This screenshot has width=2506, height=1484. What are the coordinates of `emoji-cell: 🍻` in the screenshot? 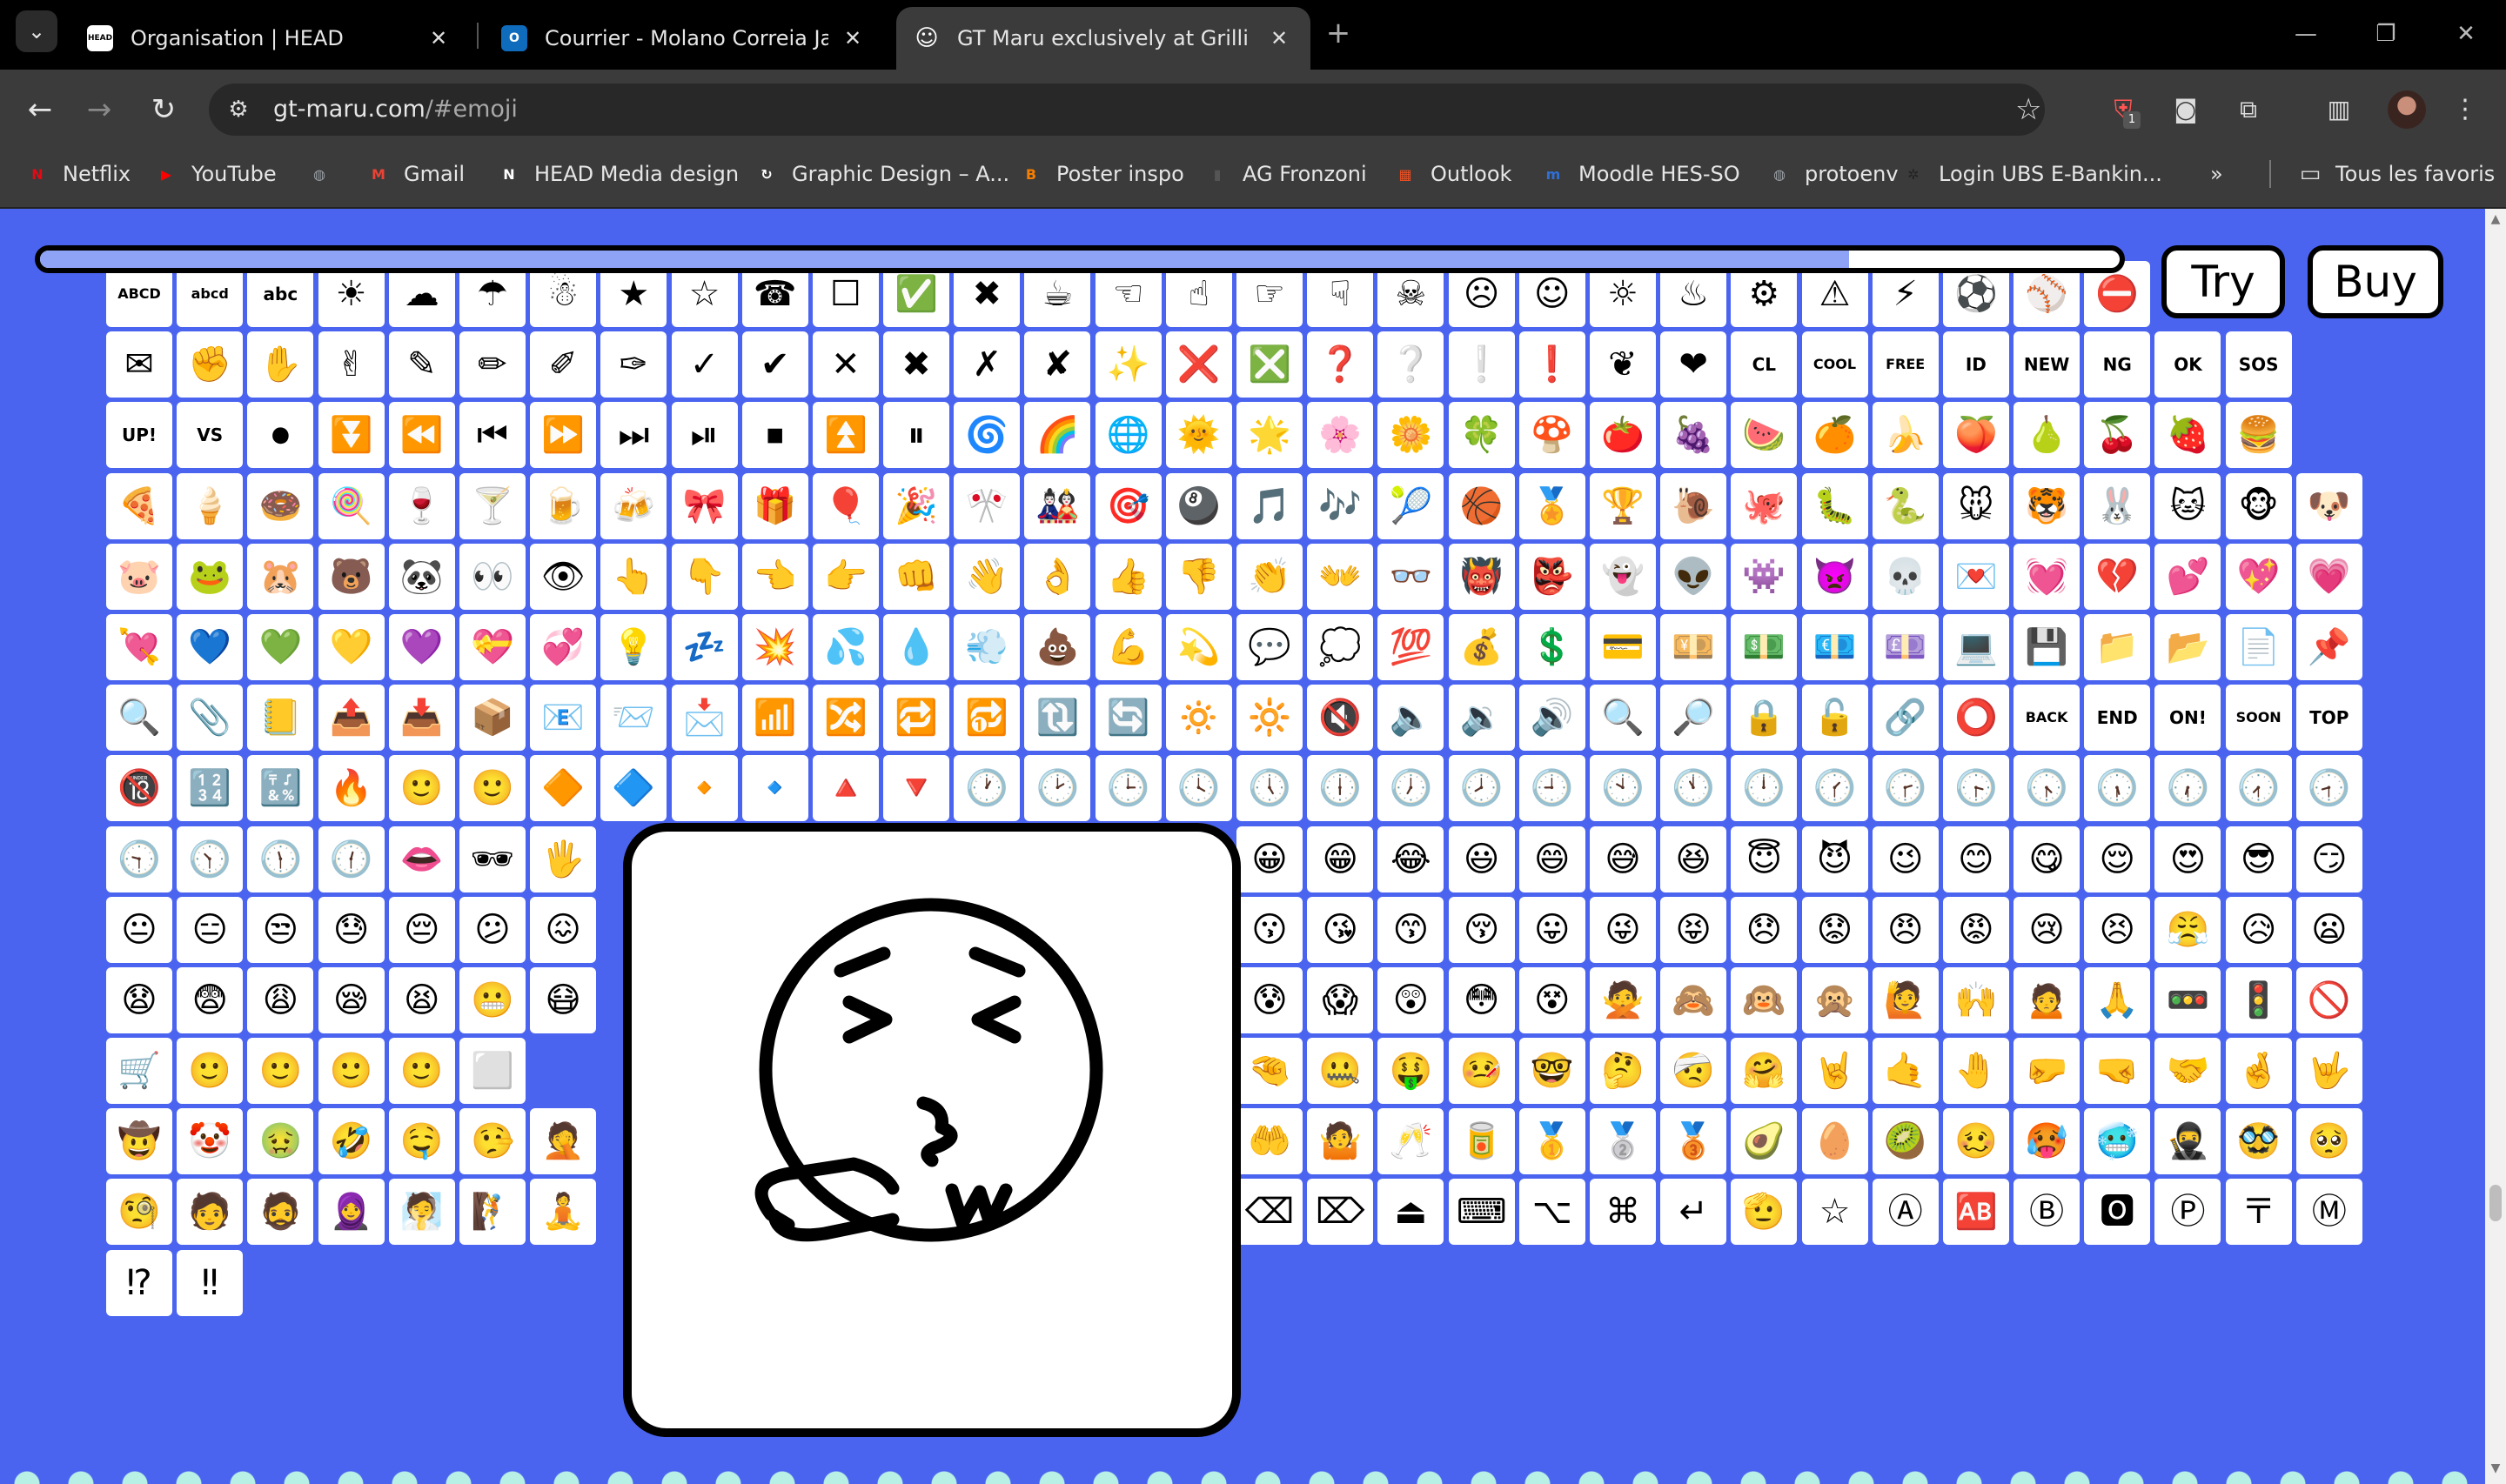 It's located at (633, 505).